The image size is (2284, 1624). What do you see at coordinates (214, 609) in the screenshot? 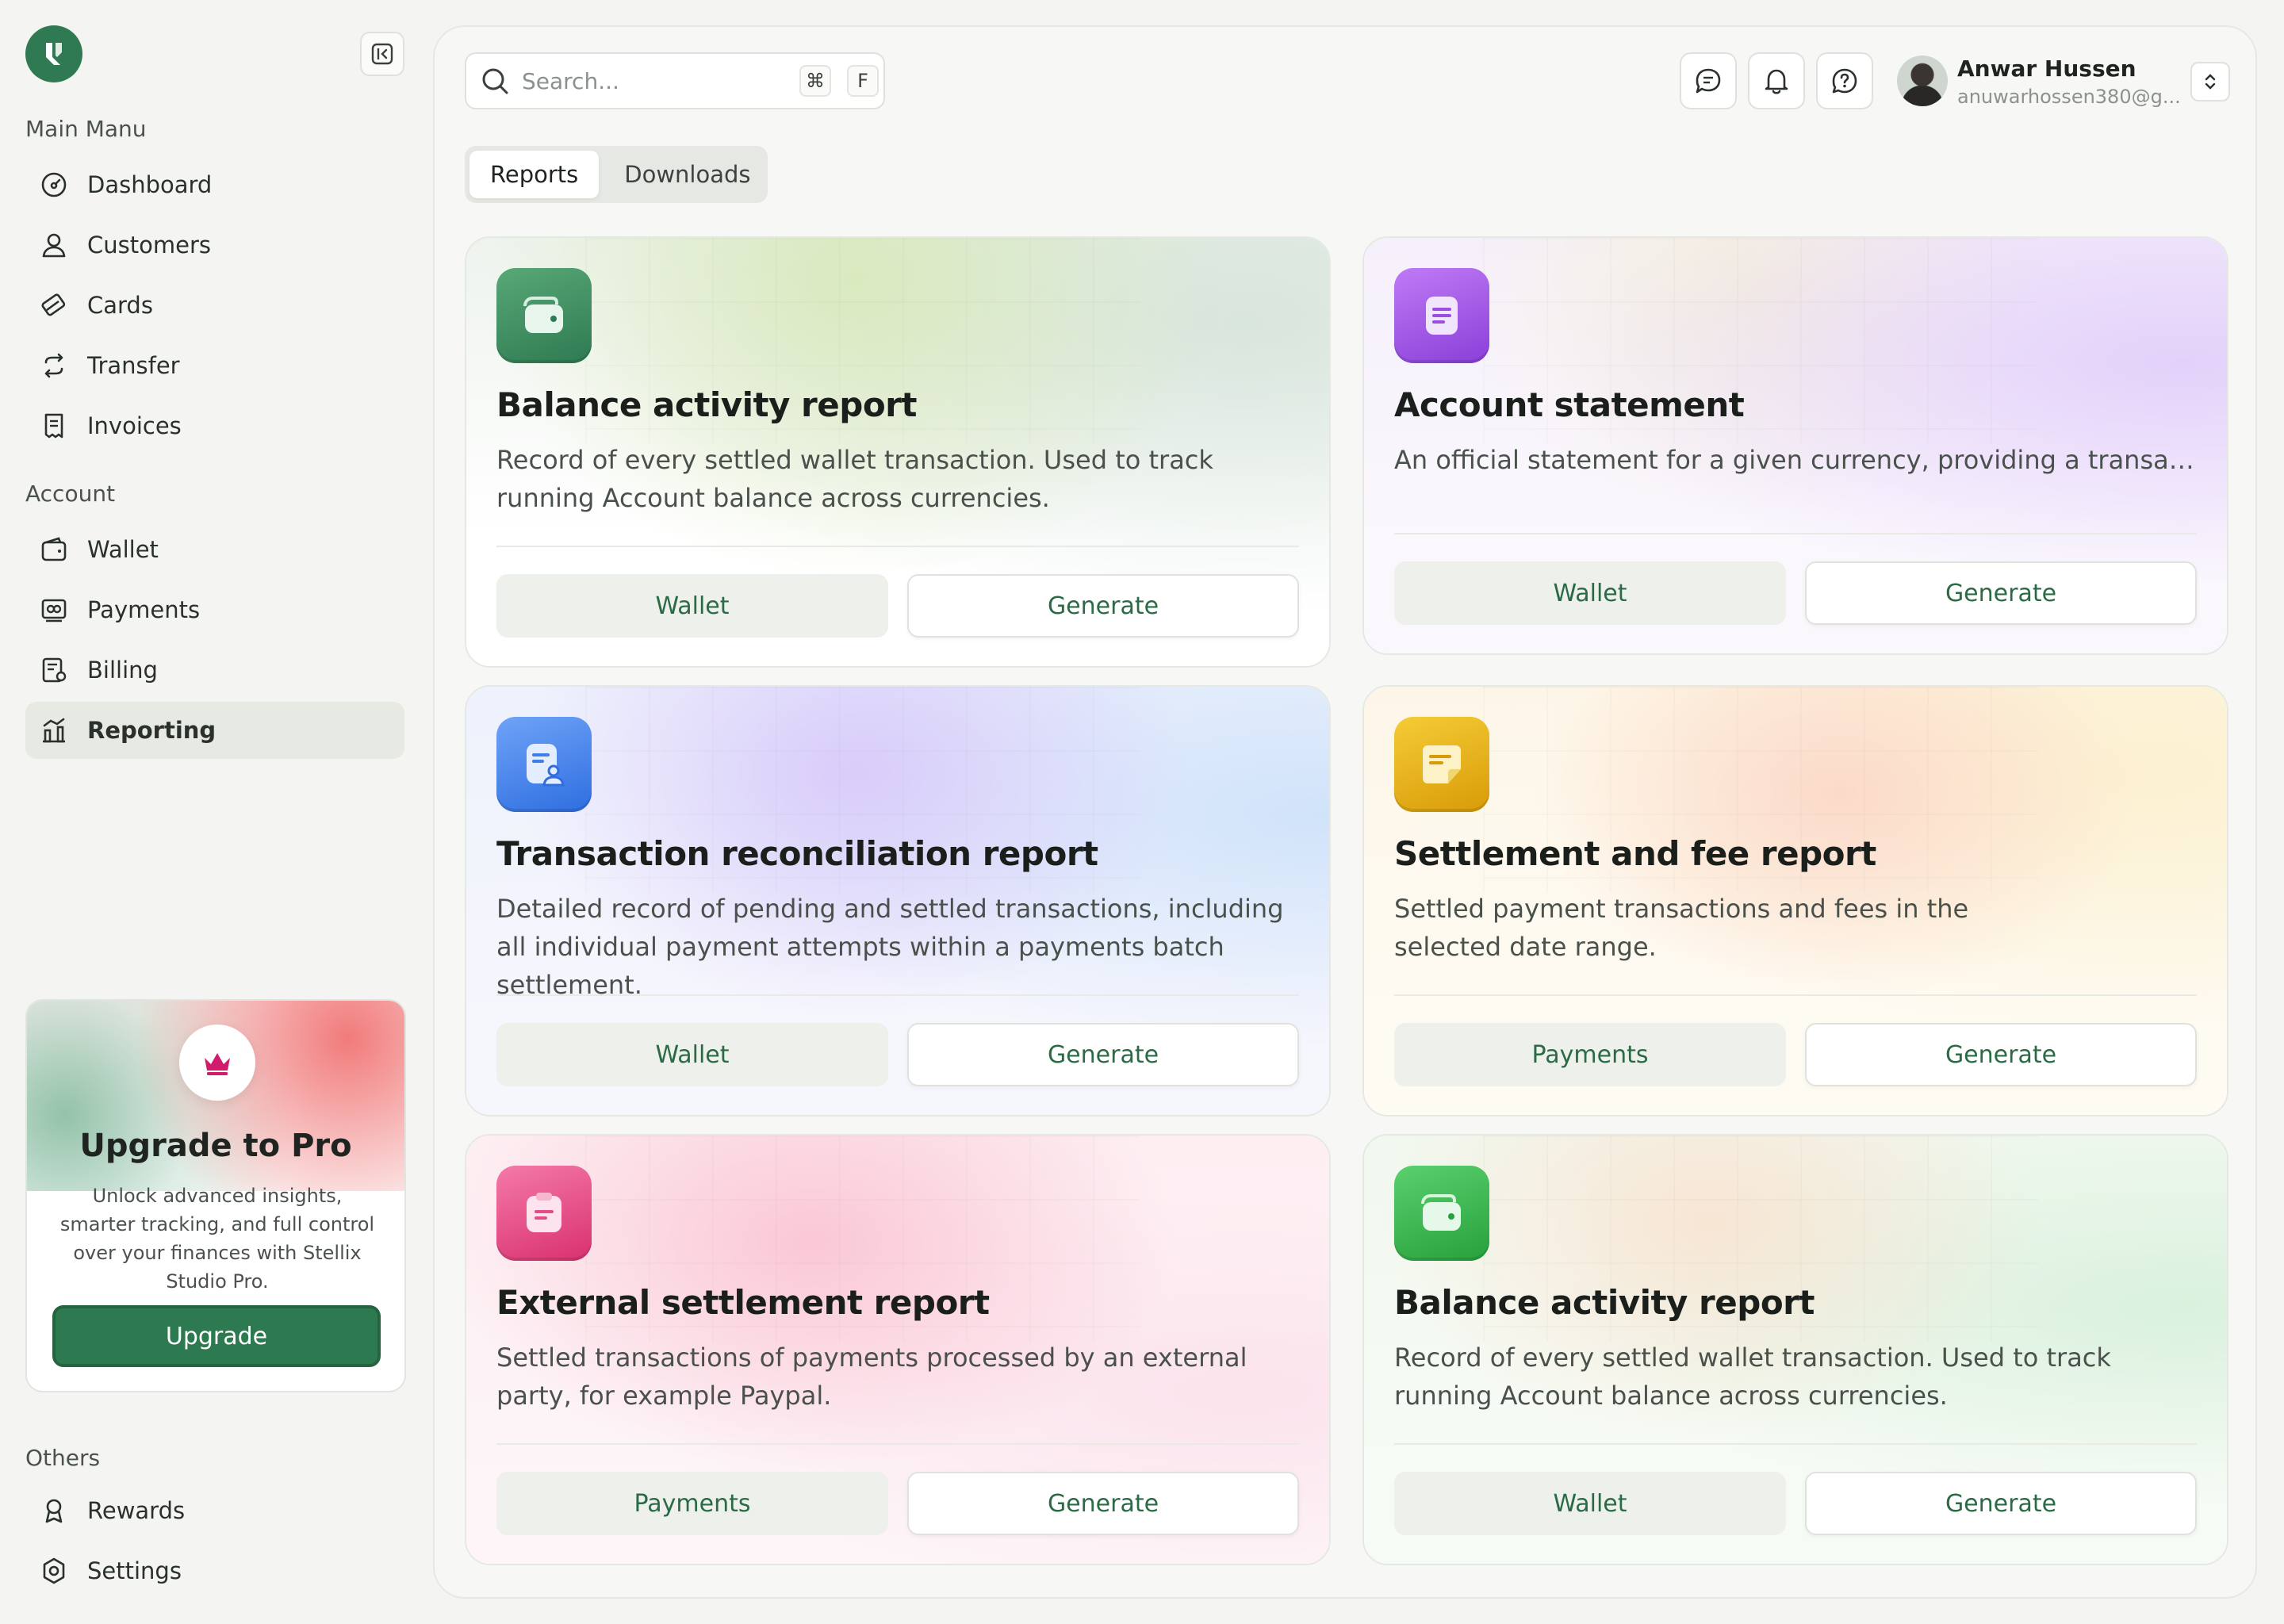
I see `sidebar-item-payments: Payments` at bounding box center [214, 609].